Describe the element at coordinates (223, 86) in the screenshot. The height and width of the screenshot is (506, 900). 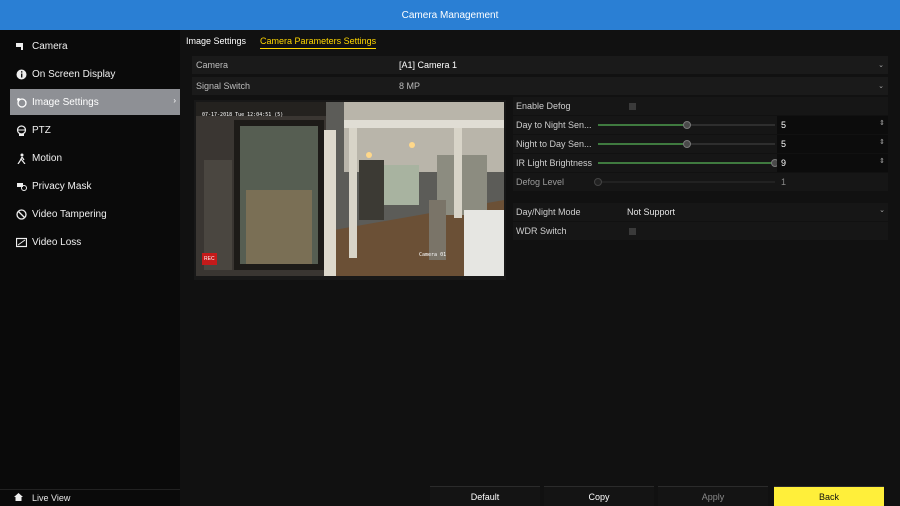
I see `signal-switch-label: Signal Switch` at that location.